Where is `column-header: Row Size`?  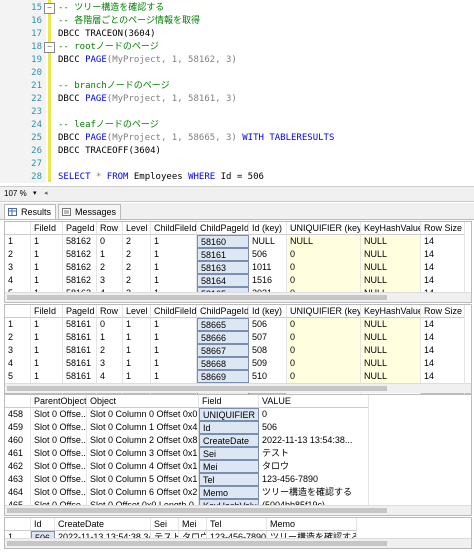 column-header: Row Size is located at coordinates (443, 311).